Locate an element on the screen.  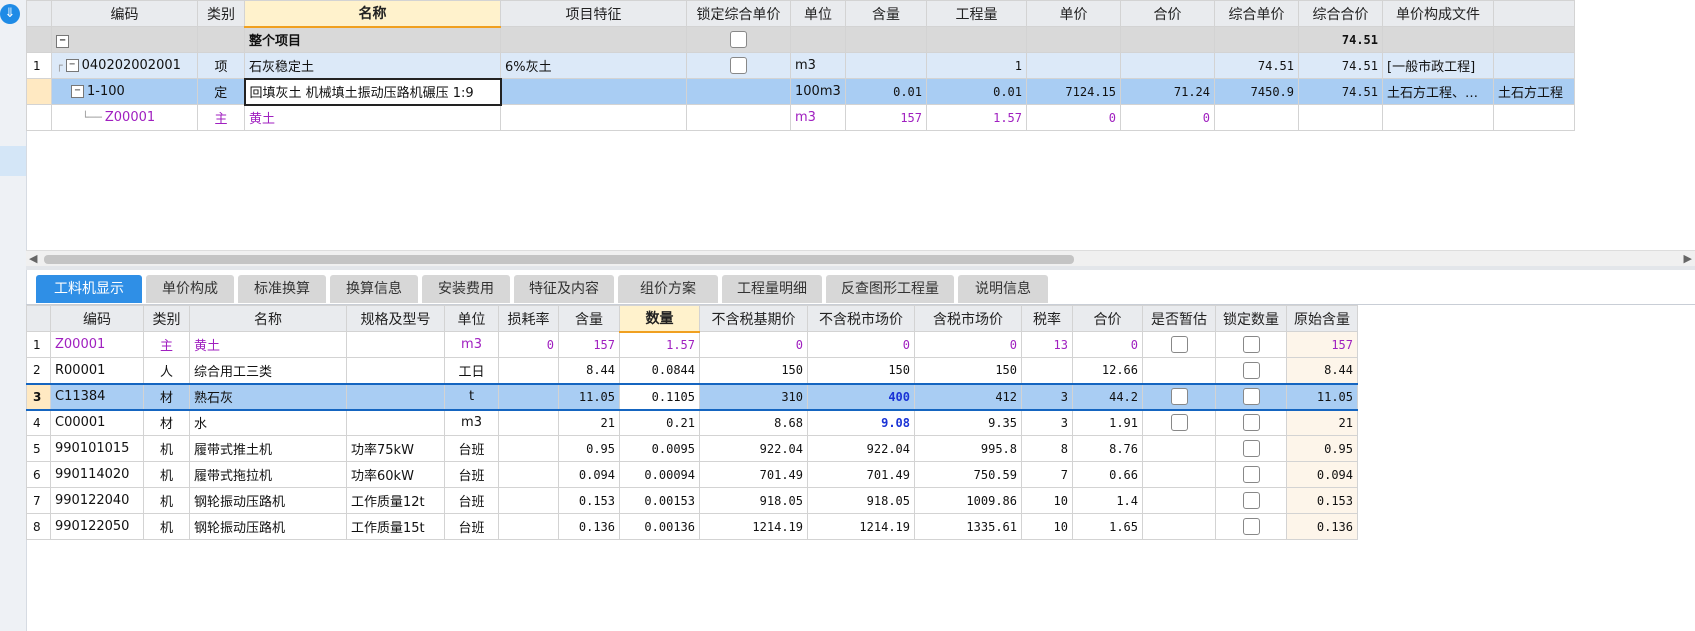
scrollbar-thumb is located at coordinates (559, 259).